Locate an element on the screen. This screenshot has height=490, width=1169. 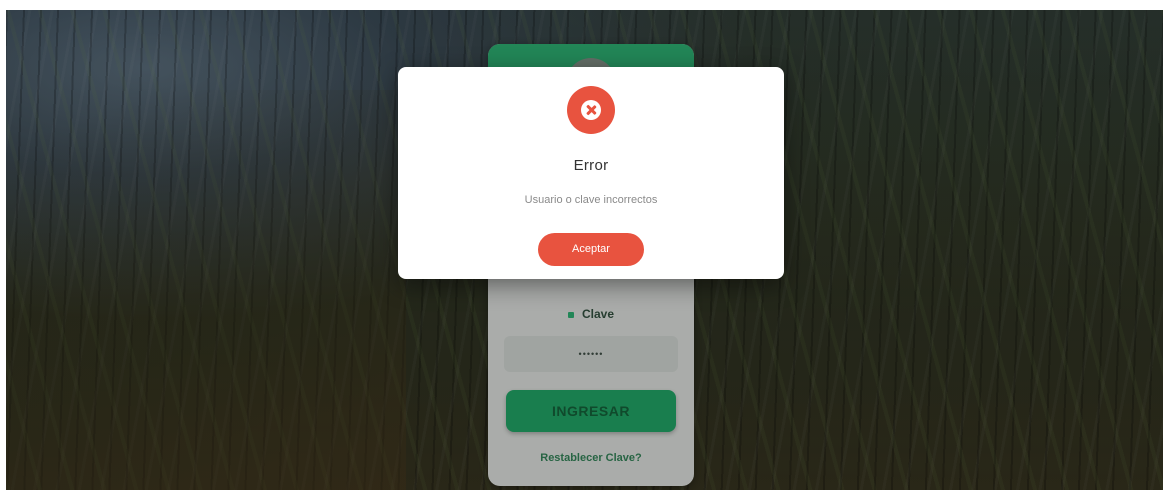
error-x-icon is located at coordinates (591, 110).